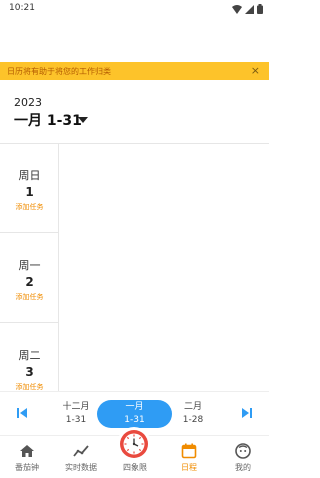 The width and height of the screenshot is (320, 478). What do you see at coordinates (255, 70) in the screenshot?
I see `close-icon: ×` at bounding box center [255, 70].